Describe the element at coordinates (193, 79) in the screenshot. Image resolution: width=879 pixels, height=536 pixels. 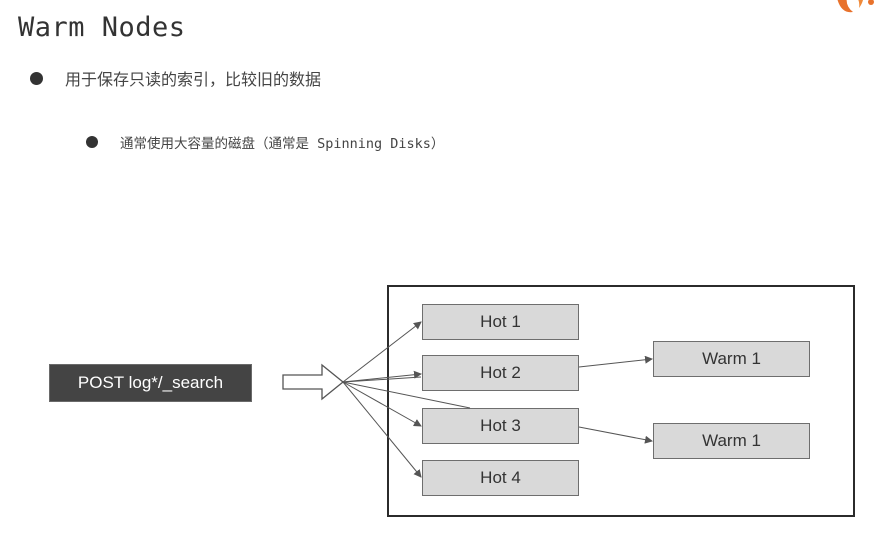
I see `bullet-text: 用于保存只读的索引，比较旧的数据` at that location.